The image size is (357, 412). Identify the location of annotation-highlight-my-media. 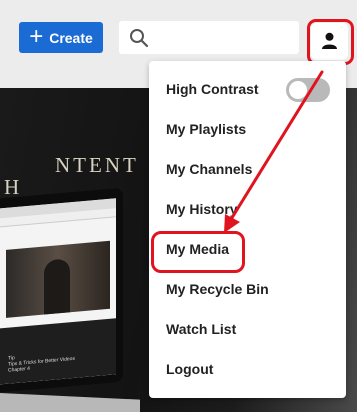
(198, 252).